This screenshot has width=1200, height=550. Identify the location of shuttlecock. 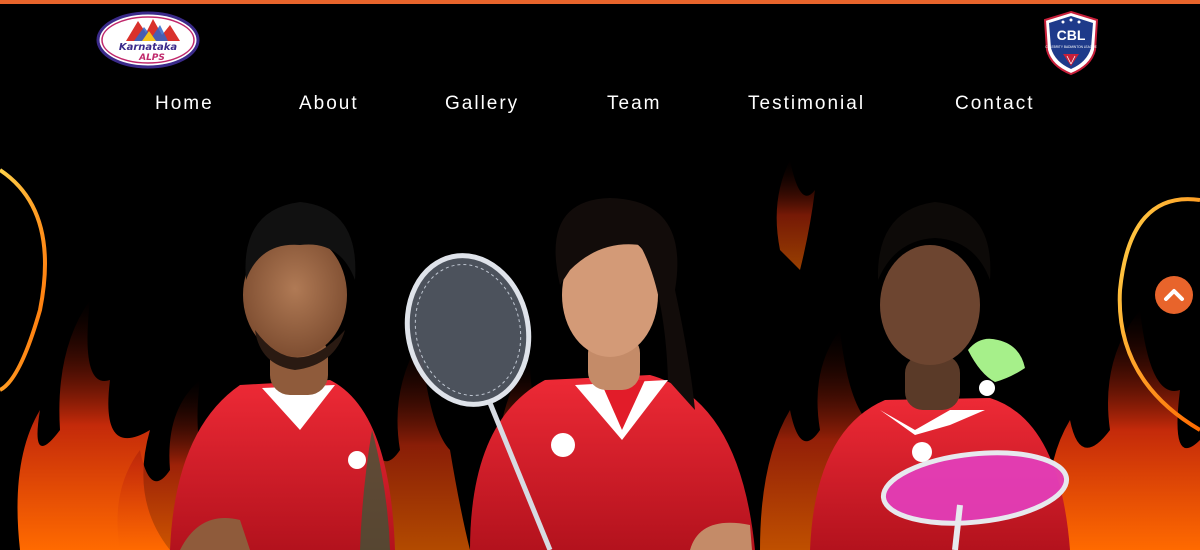
(996, 367).